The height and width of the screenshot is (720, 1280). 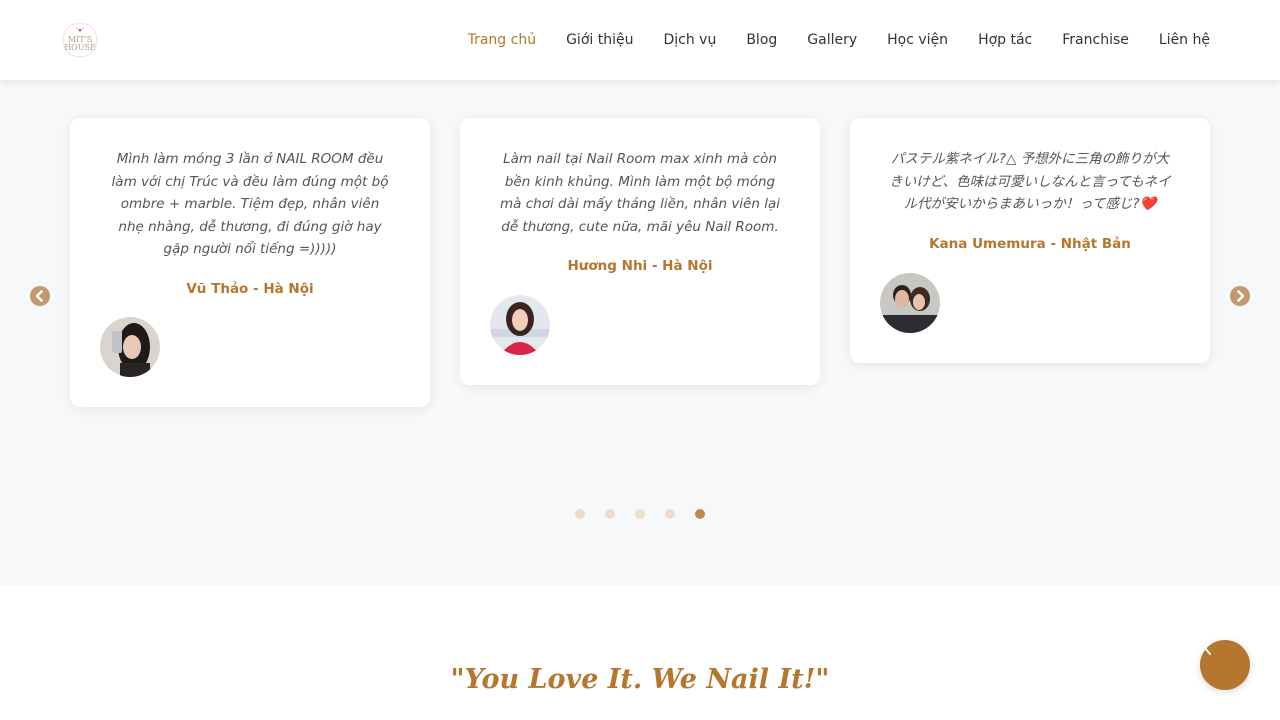 What do you see at coordinates (1030, 243) in the screenshot?
I see `testimonial-author: Kana Umemura - Nhật Bản` at bounding box center [1030, 243].